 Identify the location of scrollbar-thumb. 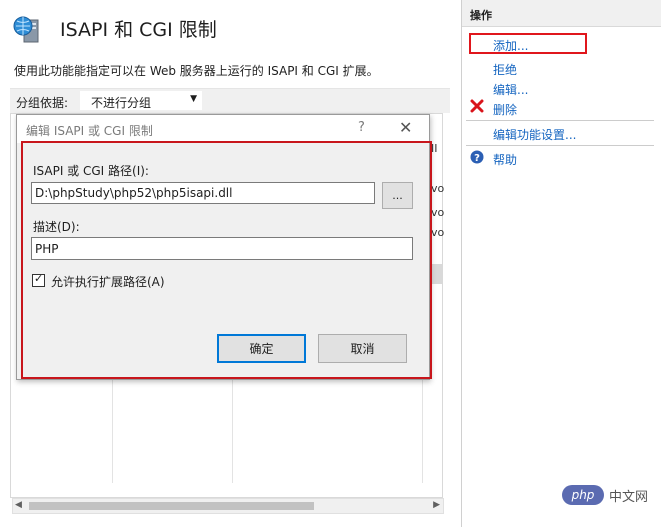
(171, 506).